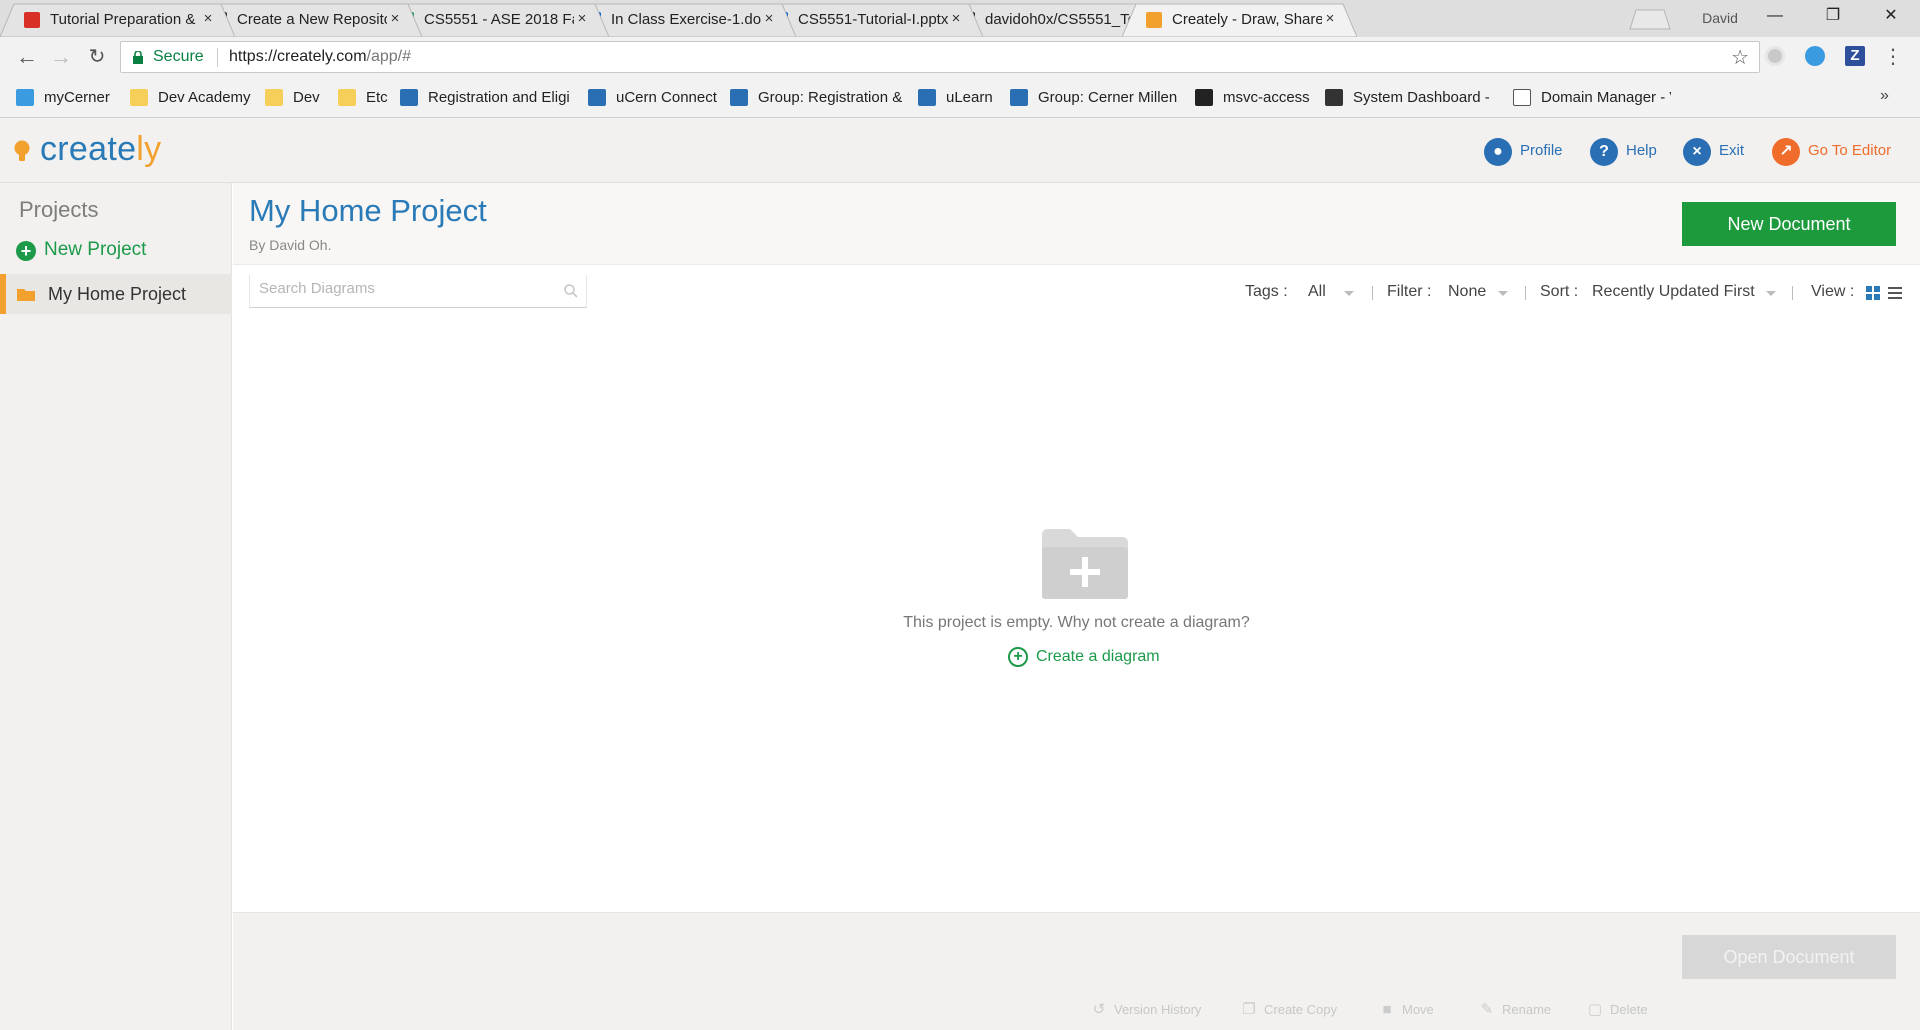 The width and height of the screenshot is (1920, 1030). What do you see at coordinates (495, 98) in the screenshot?
I see `bookmark-5: Registration and Eligi` at bounding box center [495, 98].